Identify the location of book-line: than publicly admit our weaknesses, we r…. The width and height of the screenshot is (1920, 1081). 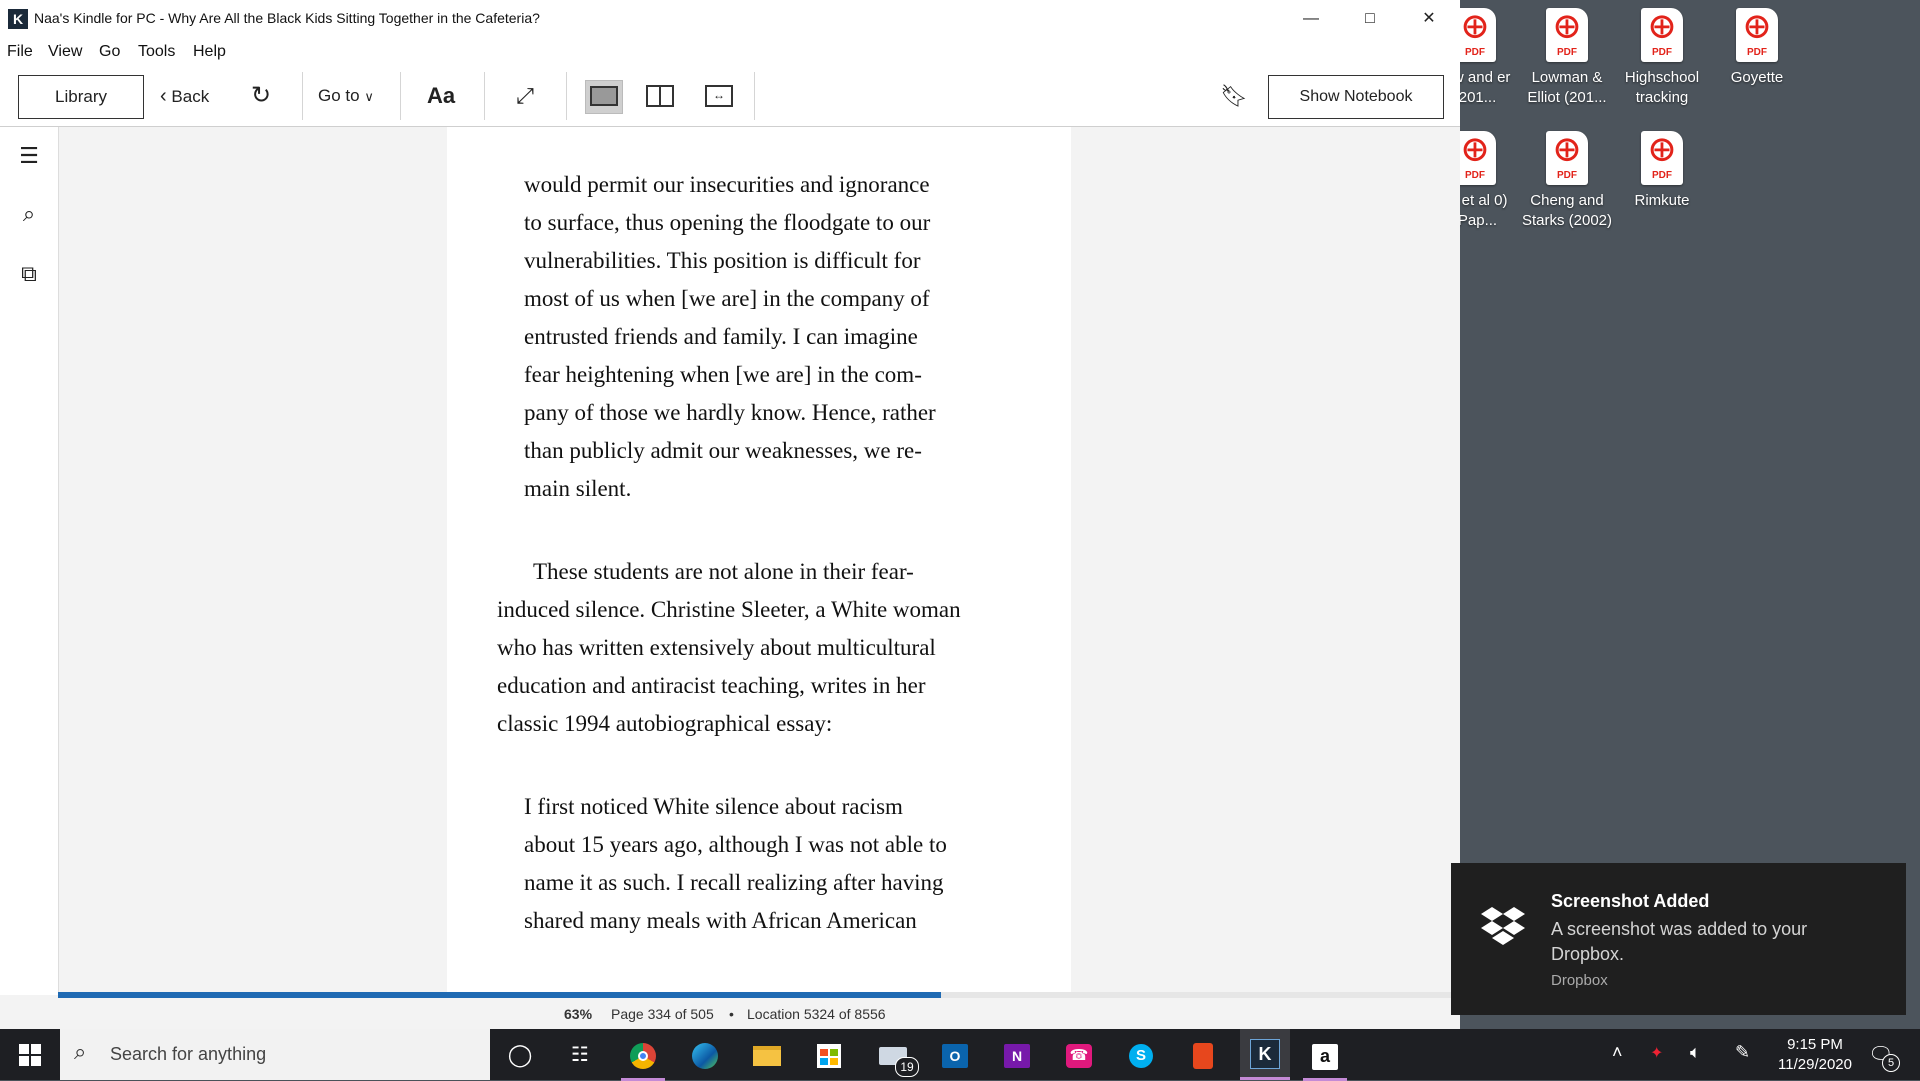
(723, 450).